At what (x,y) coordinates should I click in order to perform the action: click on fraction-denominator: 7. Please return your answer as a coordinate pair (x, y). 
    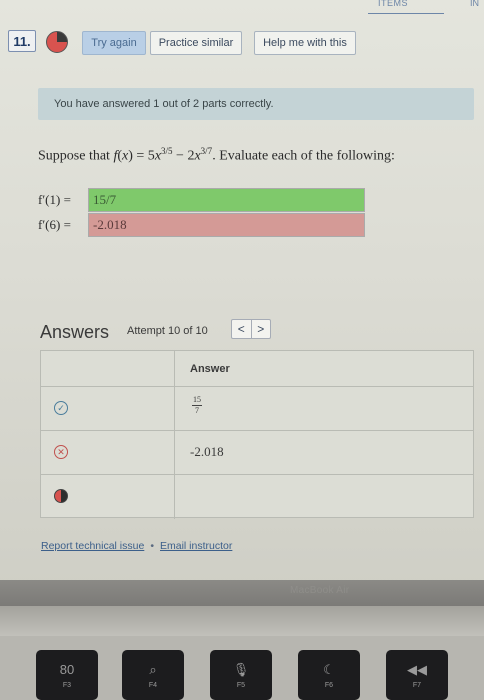
    Looking at the image, I should click on (197, 410).